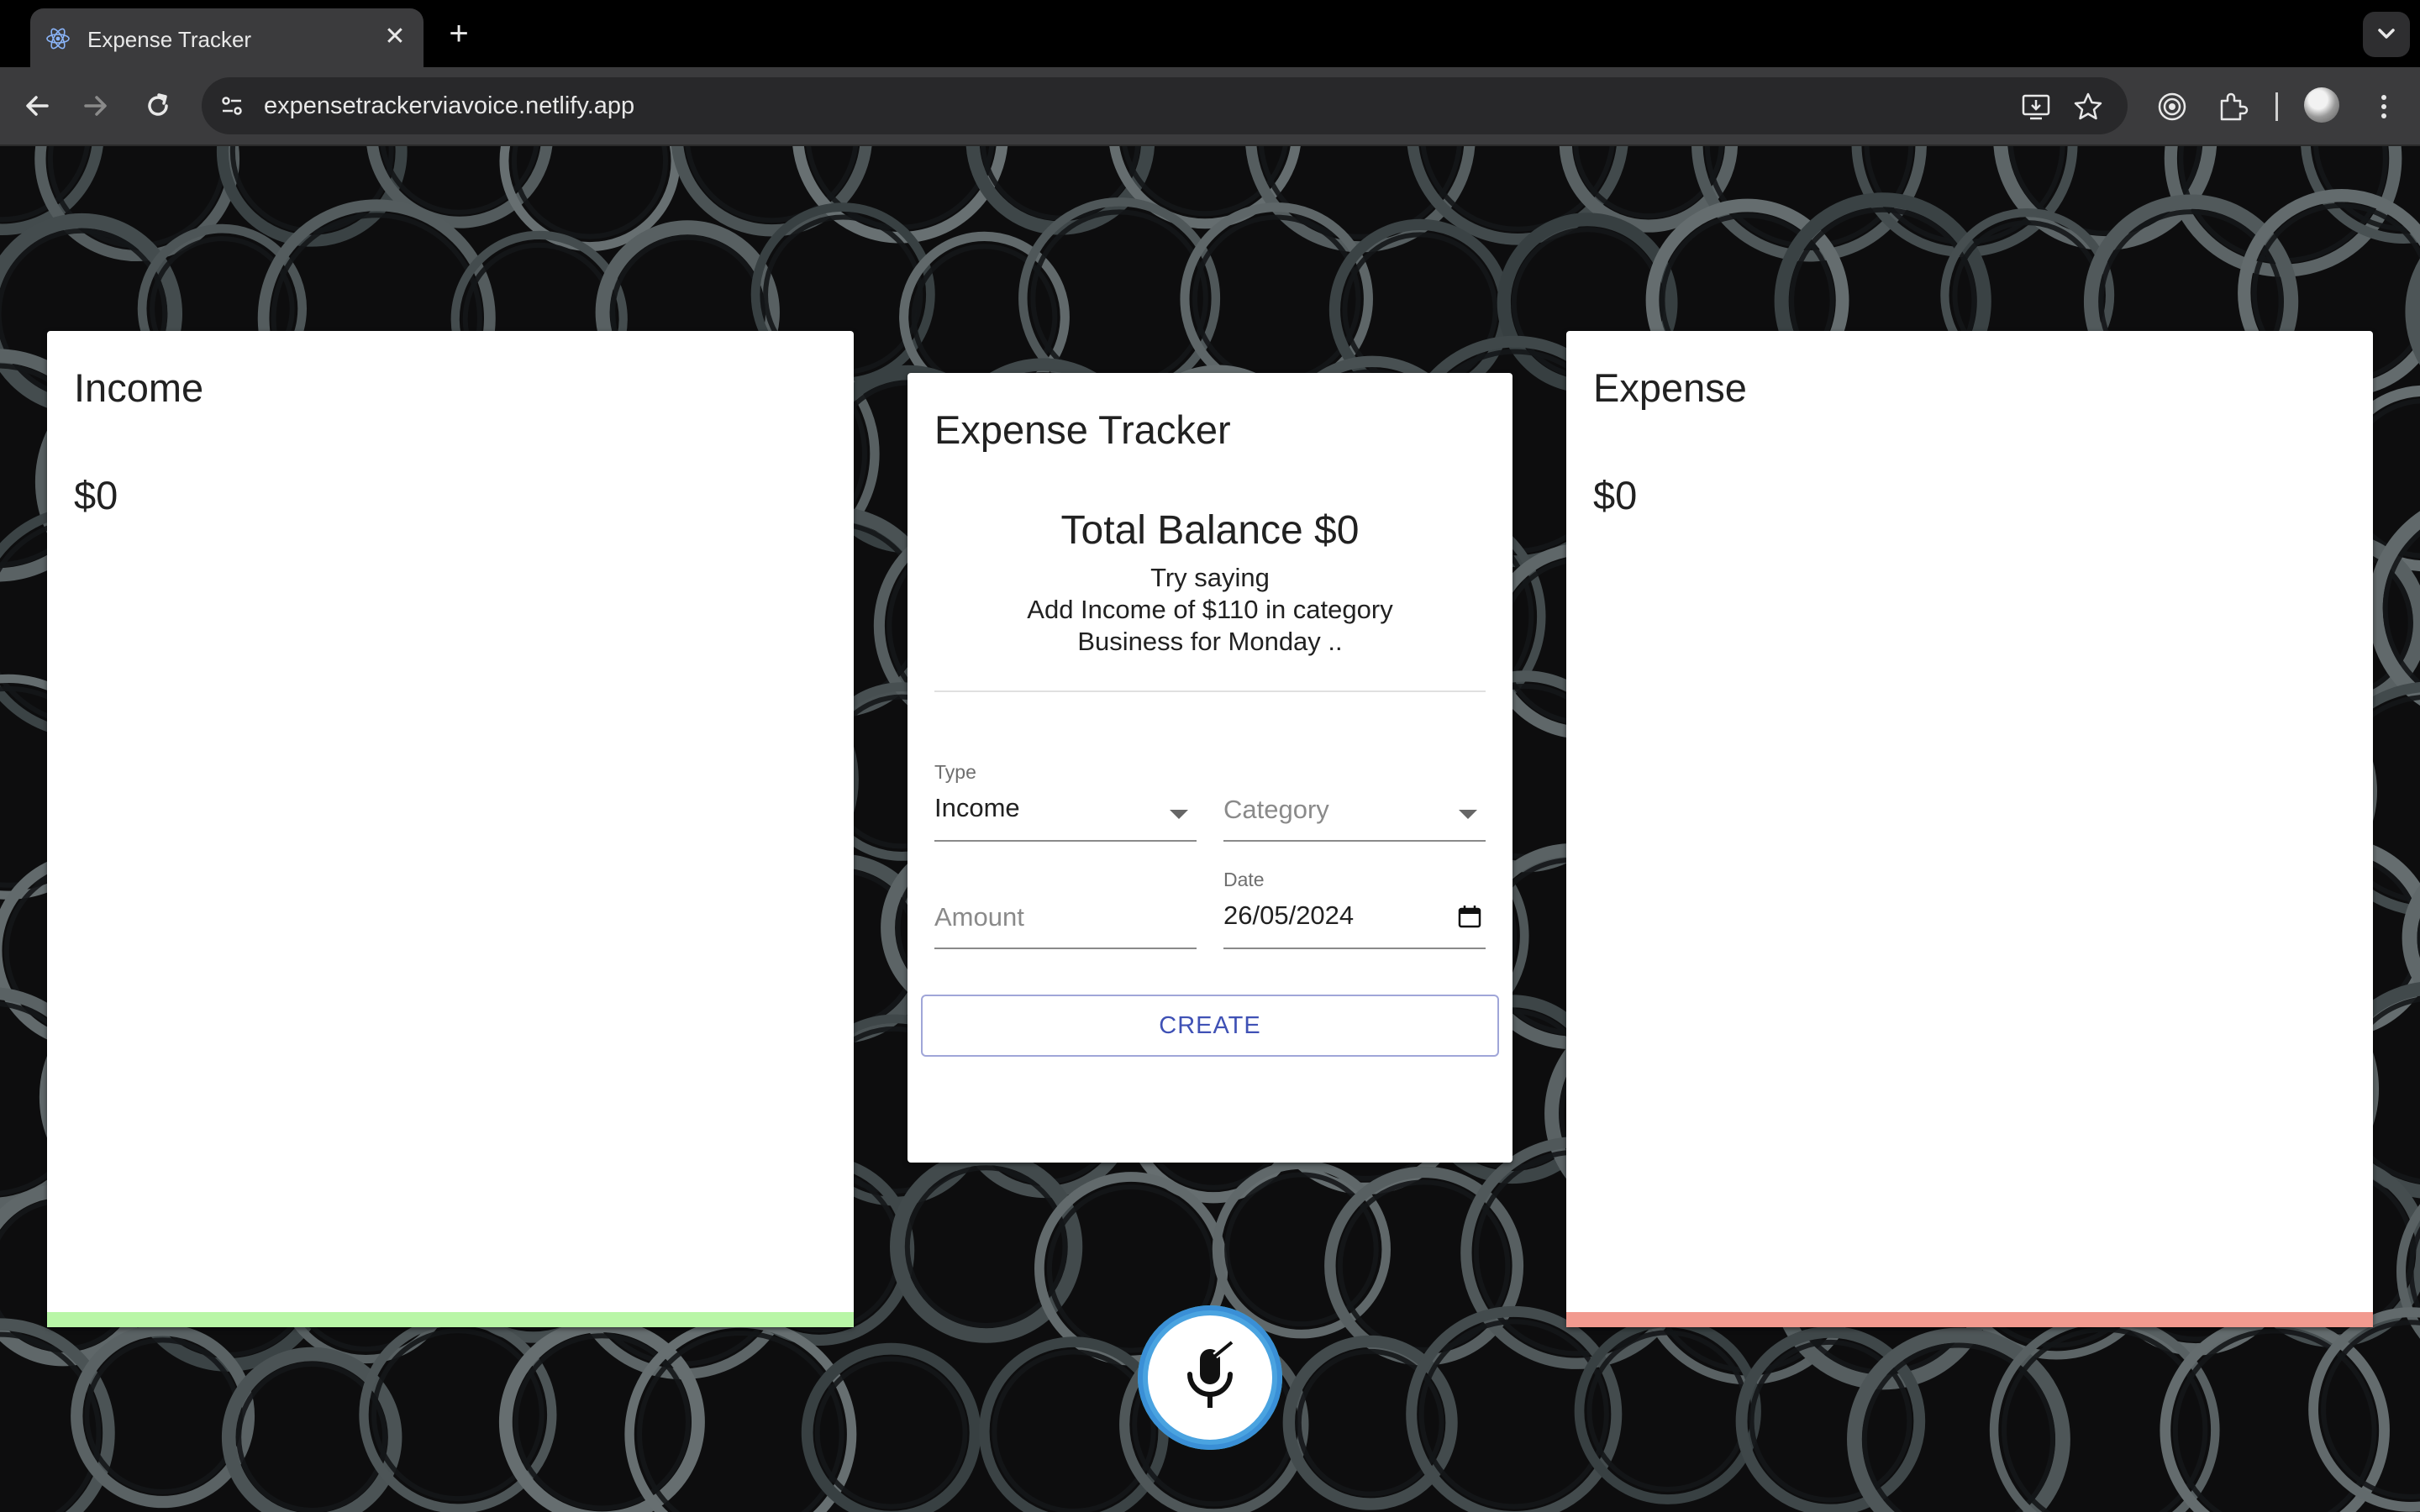 The image size is (2420, 1512). I want to click on date-underline, so click(1354, 948).